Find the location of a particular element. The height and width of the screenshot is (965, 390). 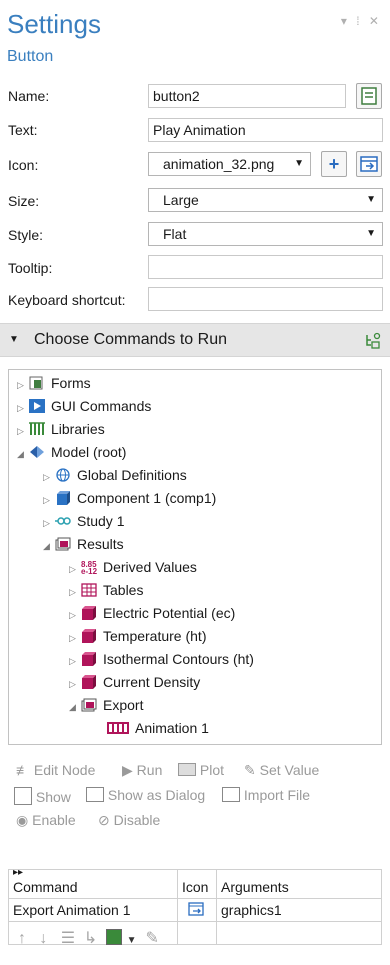

film-icon is located at coordinates (118, 728).